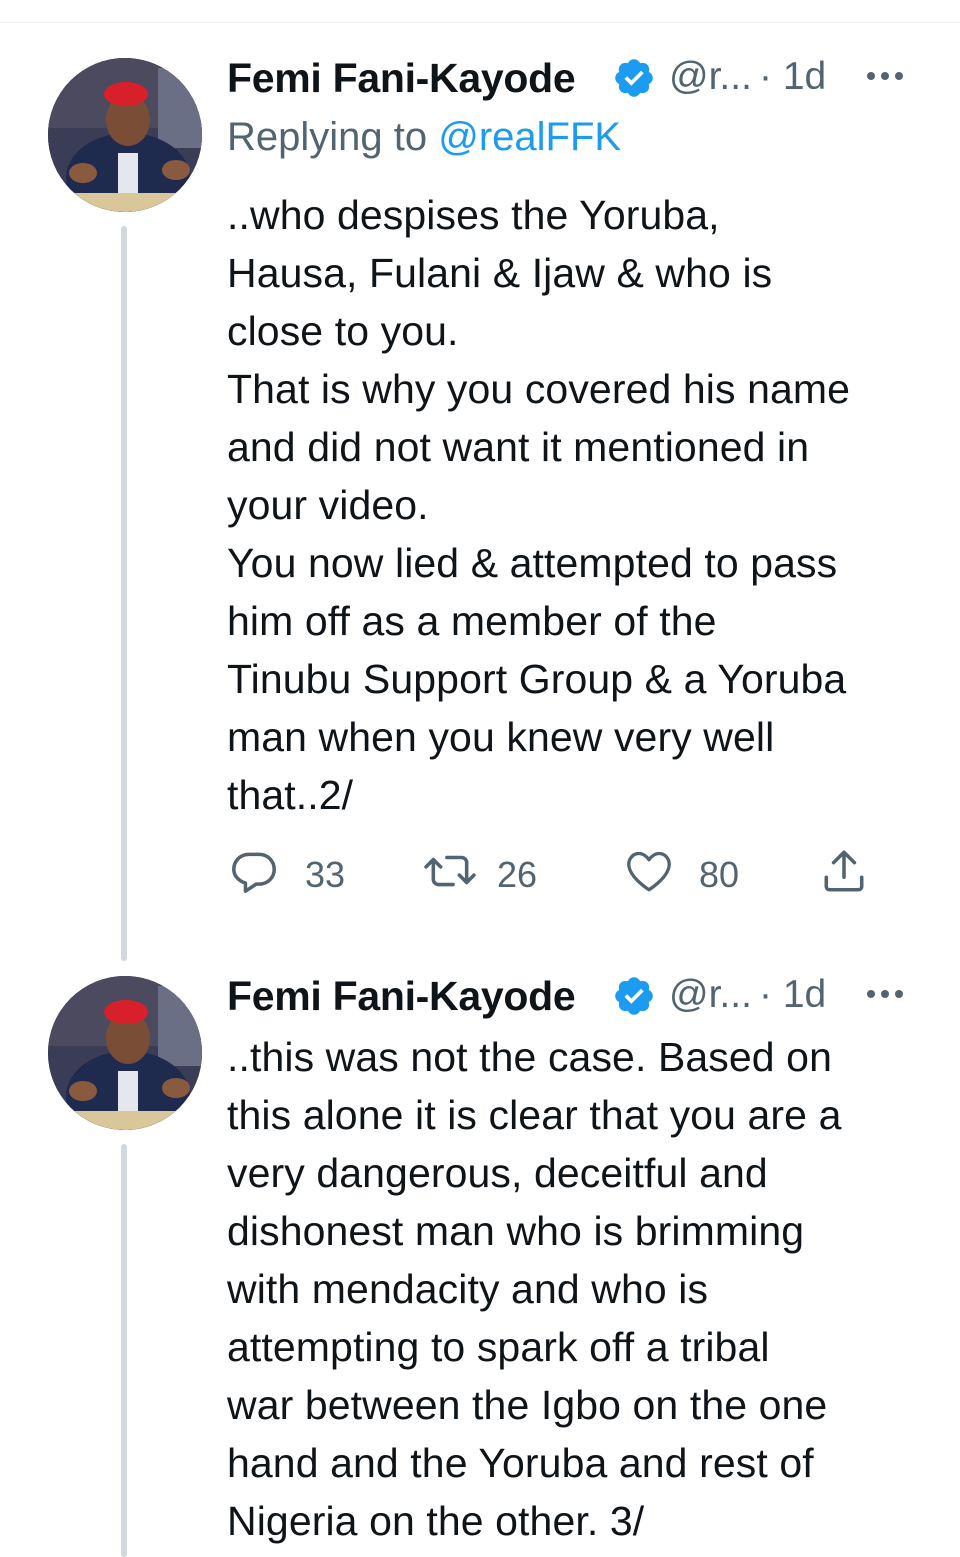 The width and height of the screenshot is (960, 1557). What do you see at coordinates (473, 215) in the screenshot?
I see `tweet-text-line: ..who despises the Yoruba,` at bounding box center [473, 215].